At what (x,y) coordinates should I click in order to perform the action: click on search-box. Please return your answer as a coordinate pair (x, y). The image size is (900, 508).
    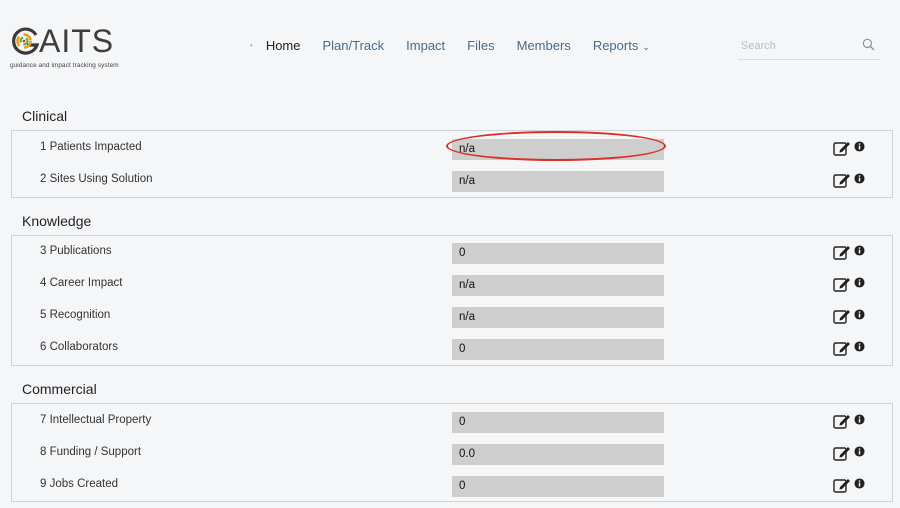
    Looking at the image, I should click on (809, 47).